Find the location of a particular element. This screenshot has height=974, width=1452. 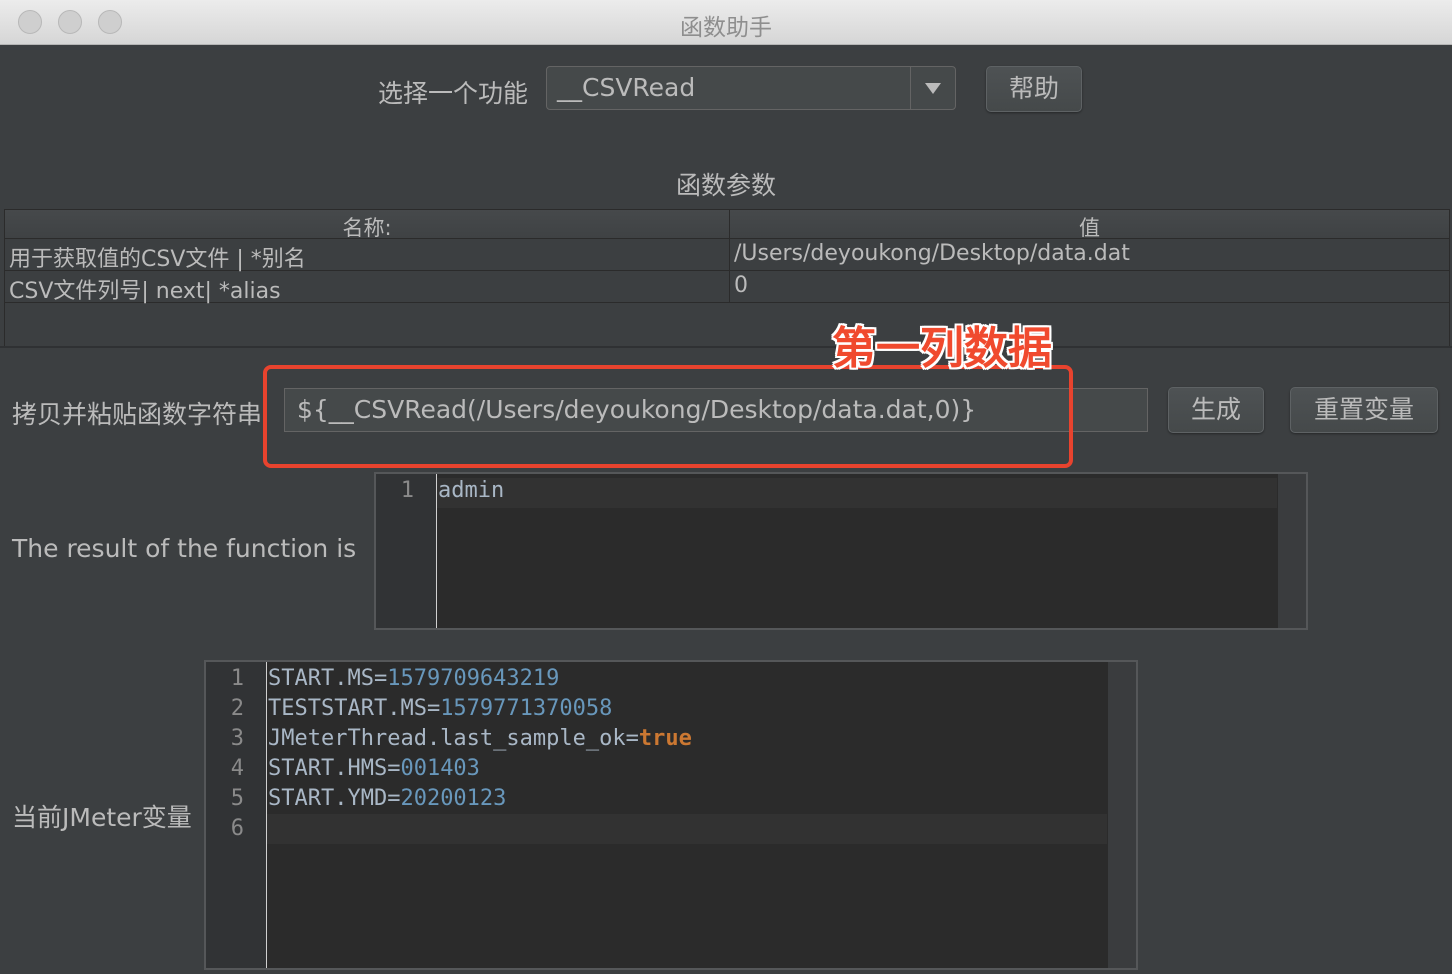

column-header-value: 值 is located at coordinates (1089, 227).